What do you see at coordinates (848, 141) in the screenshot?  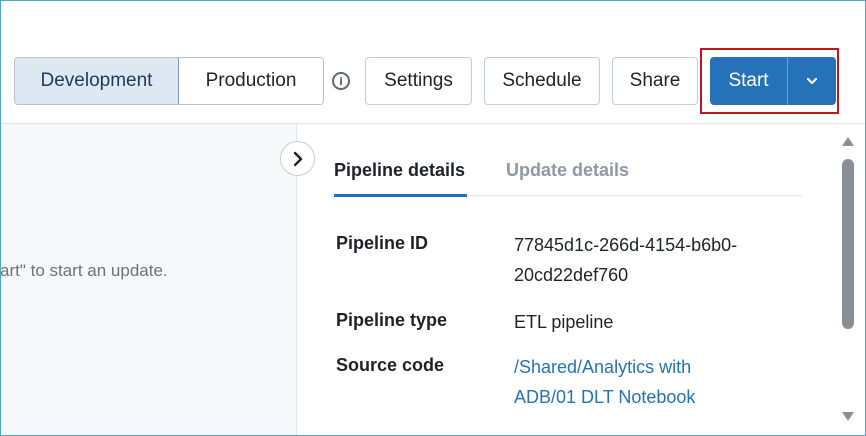 I see `scroll-up-arrow-icon` at bounding box center [848, 141].